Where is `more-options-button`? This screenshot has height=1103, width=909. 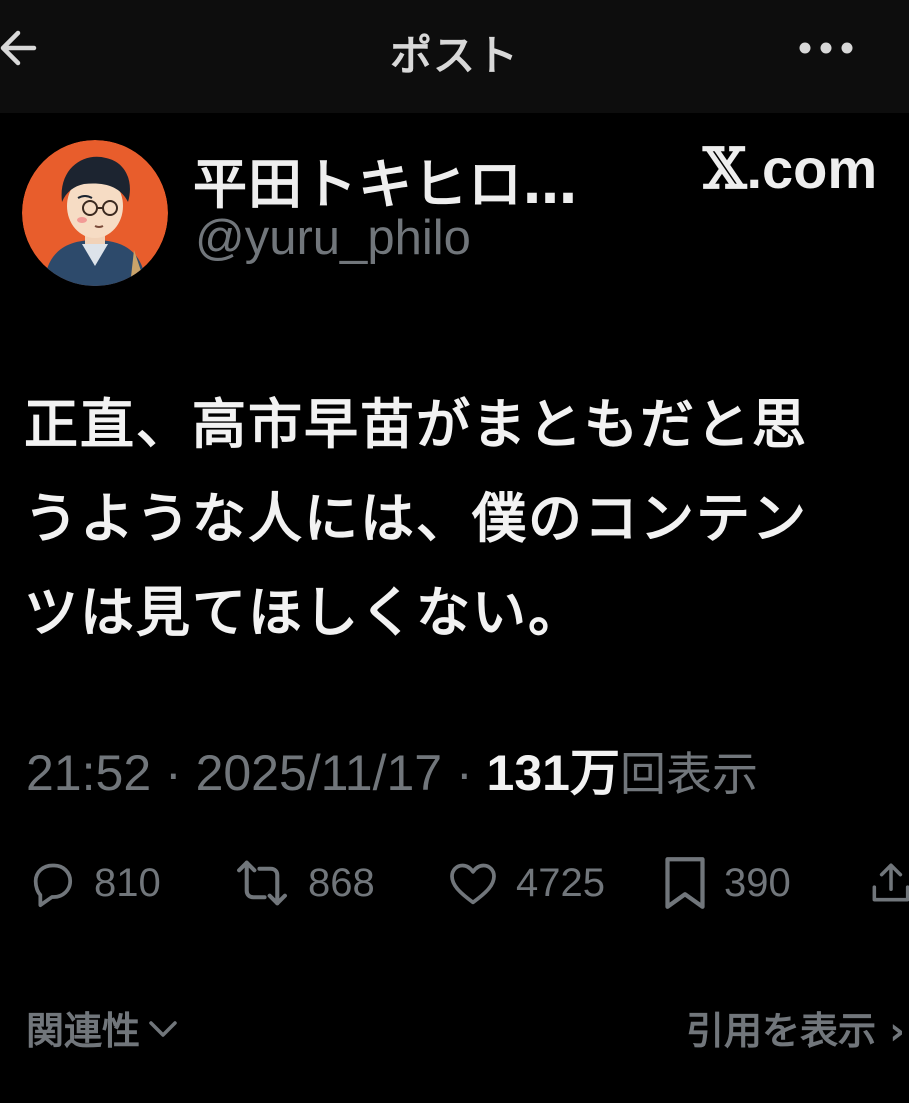
more-options-button is located at coordinates (826, 48).